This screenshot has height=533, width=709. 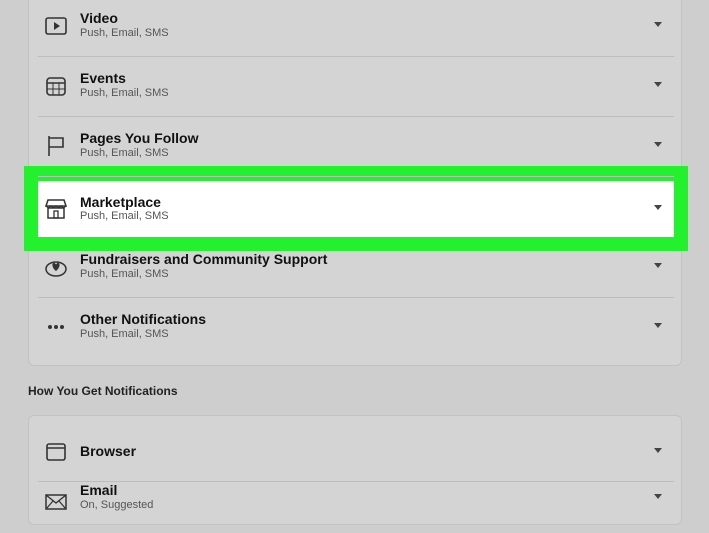 What do you see at coordinates (56, 86) in the screenshot?
I see `calendar-icon` at bounding box center [56, 86].